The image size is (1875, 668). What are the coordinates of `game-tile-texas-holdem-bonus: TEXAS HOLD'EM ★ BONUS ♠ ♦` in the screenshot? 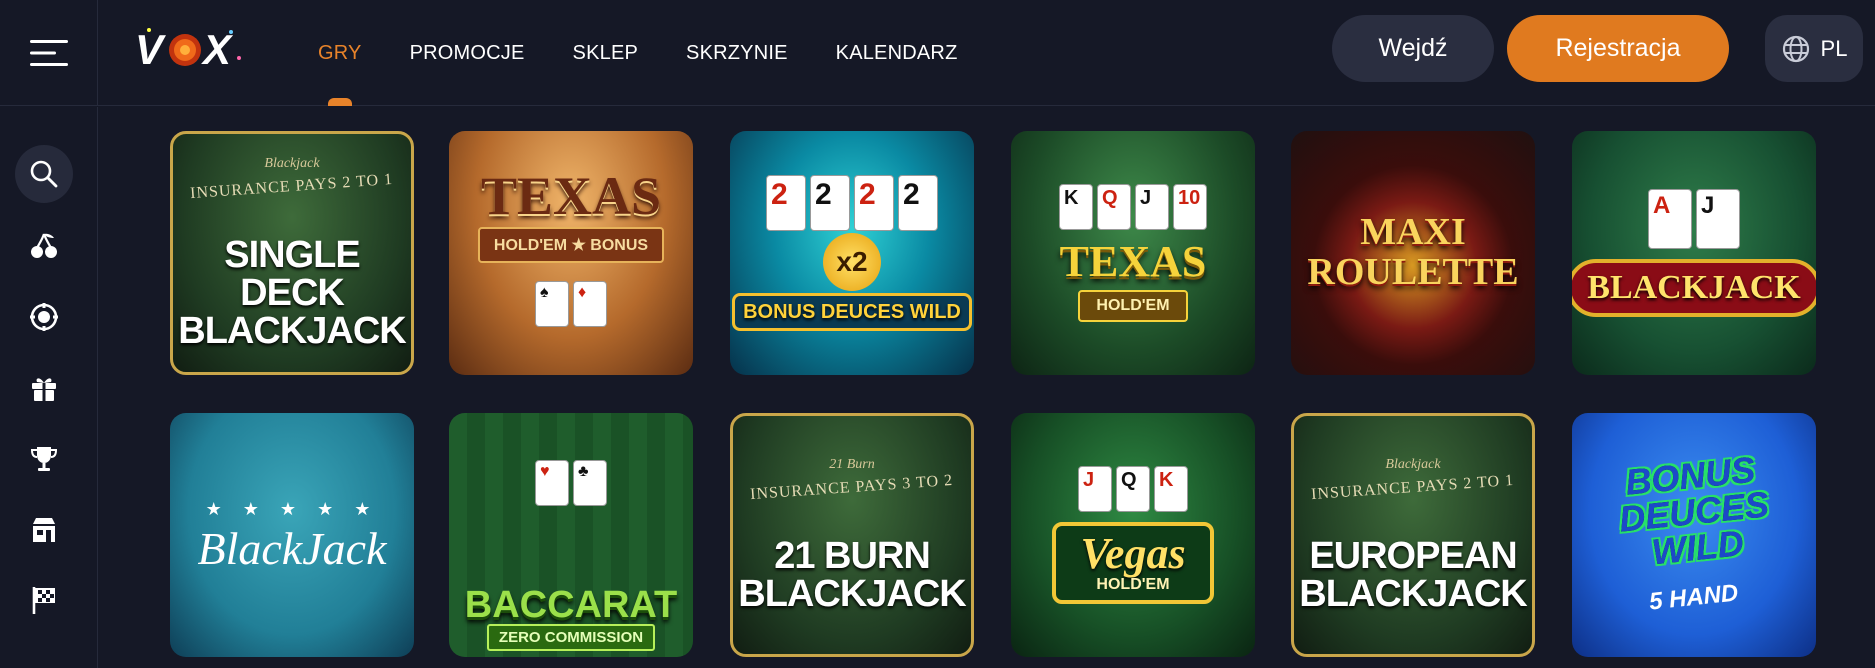 It's located at (571, 253).